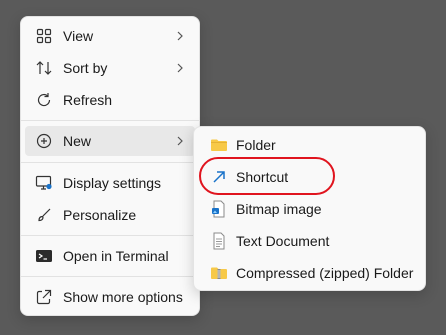 Image resolution: width=446 pixels, height=335 pixels. Describe the element at coordinates (279, 209) in the screenshot. I see `menu-item-label: Bitmap image` at that location.